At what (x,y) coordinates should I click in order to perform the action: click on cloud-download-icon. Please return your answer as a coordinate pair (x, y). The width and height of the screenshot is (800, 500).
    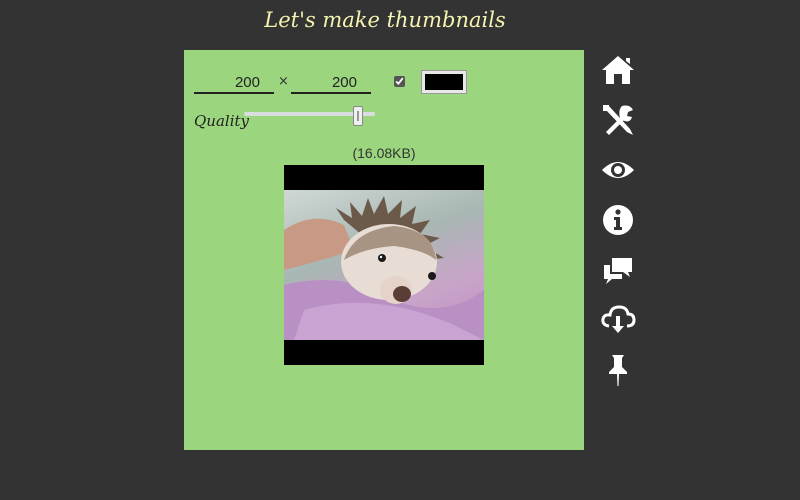
    Looking at the image, I should click on (618, 320).